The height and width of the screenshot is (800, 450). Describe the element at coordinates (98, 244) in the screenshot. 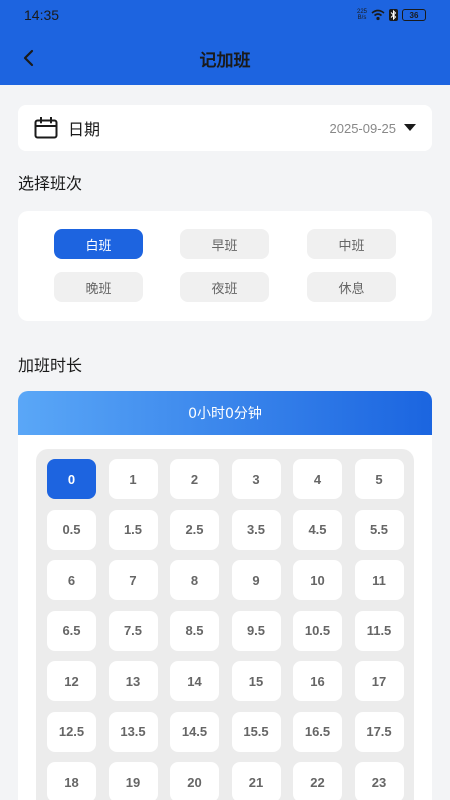

I see `shift-option: 白班` at that location.